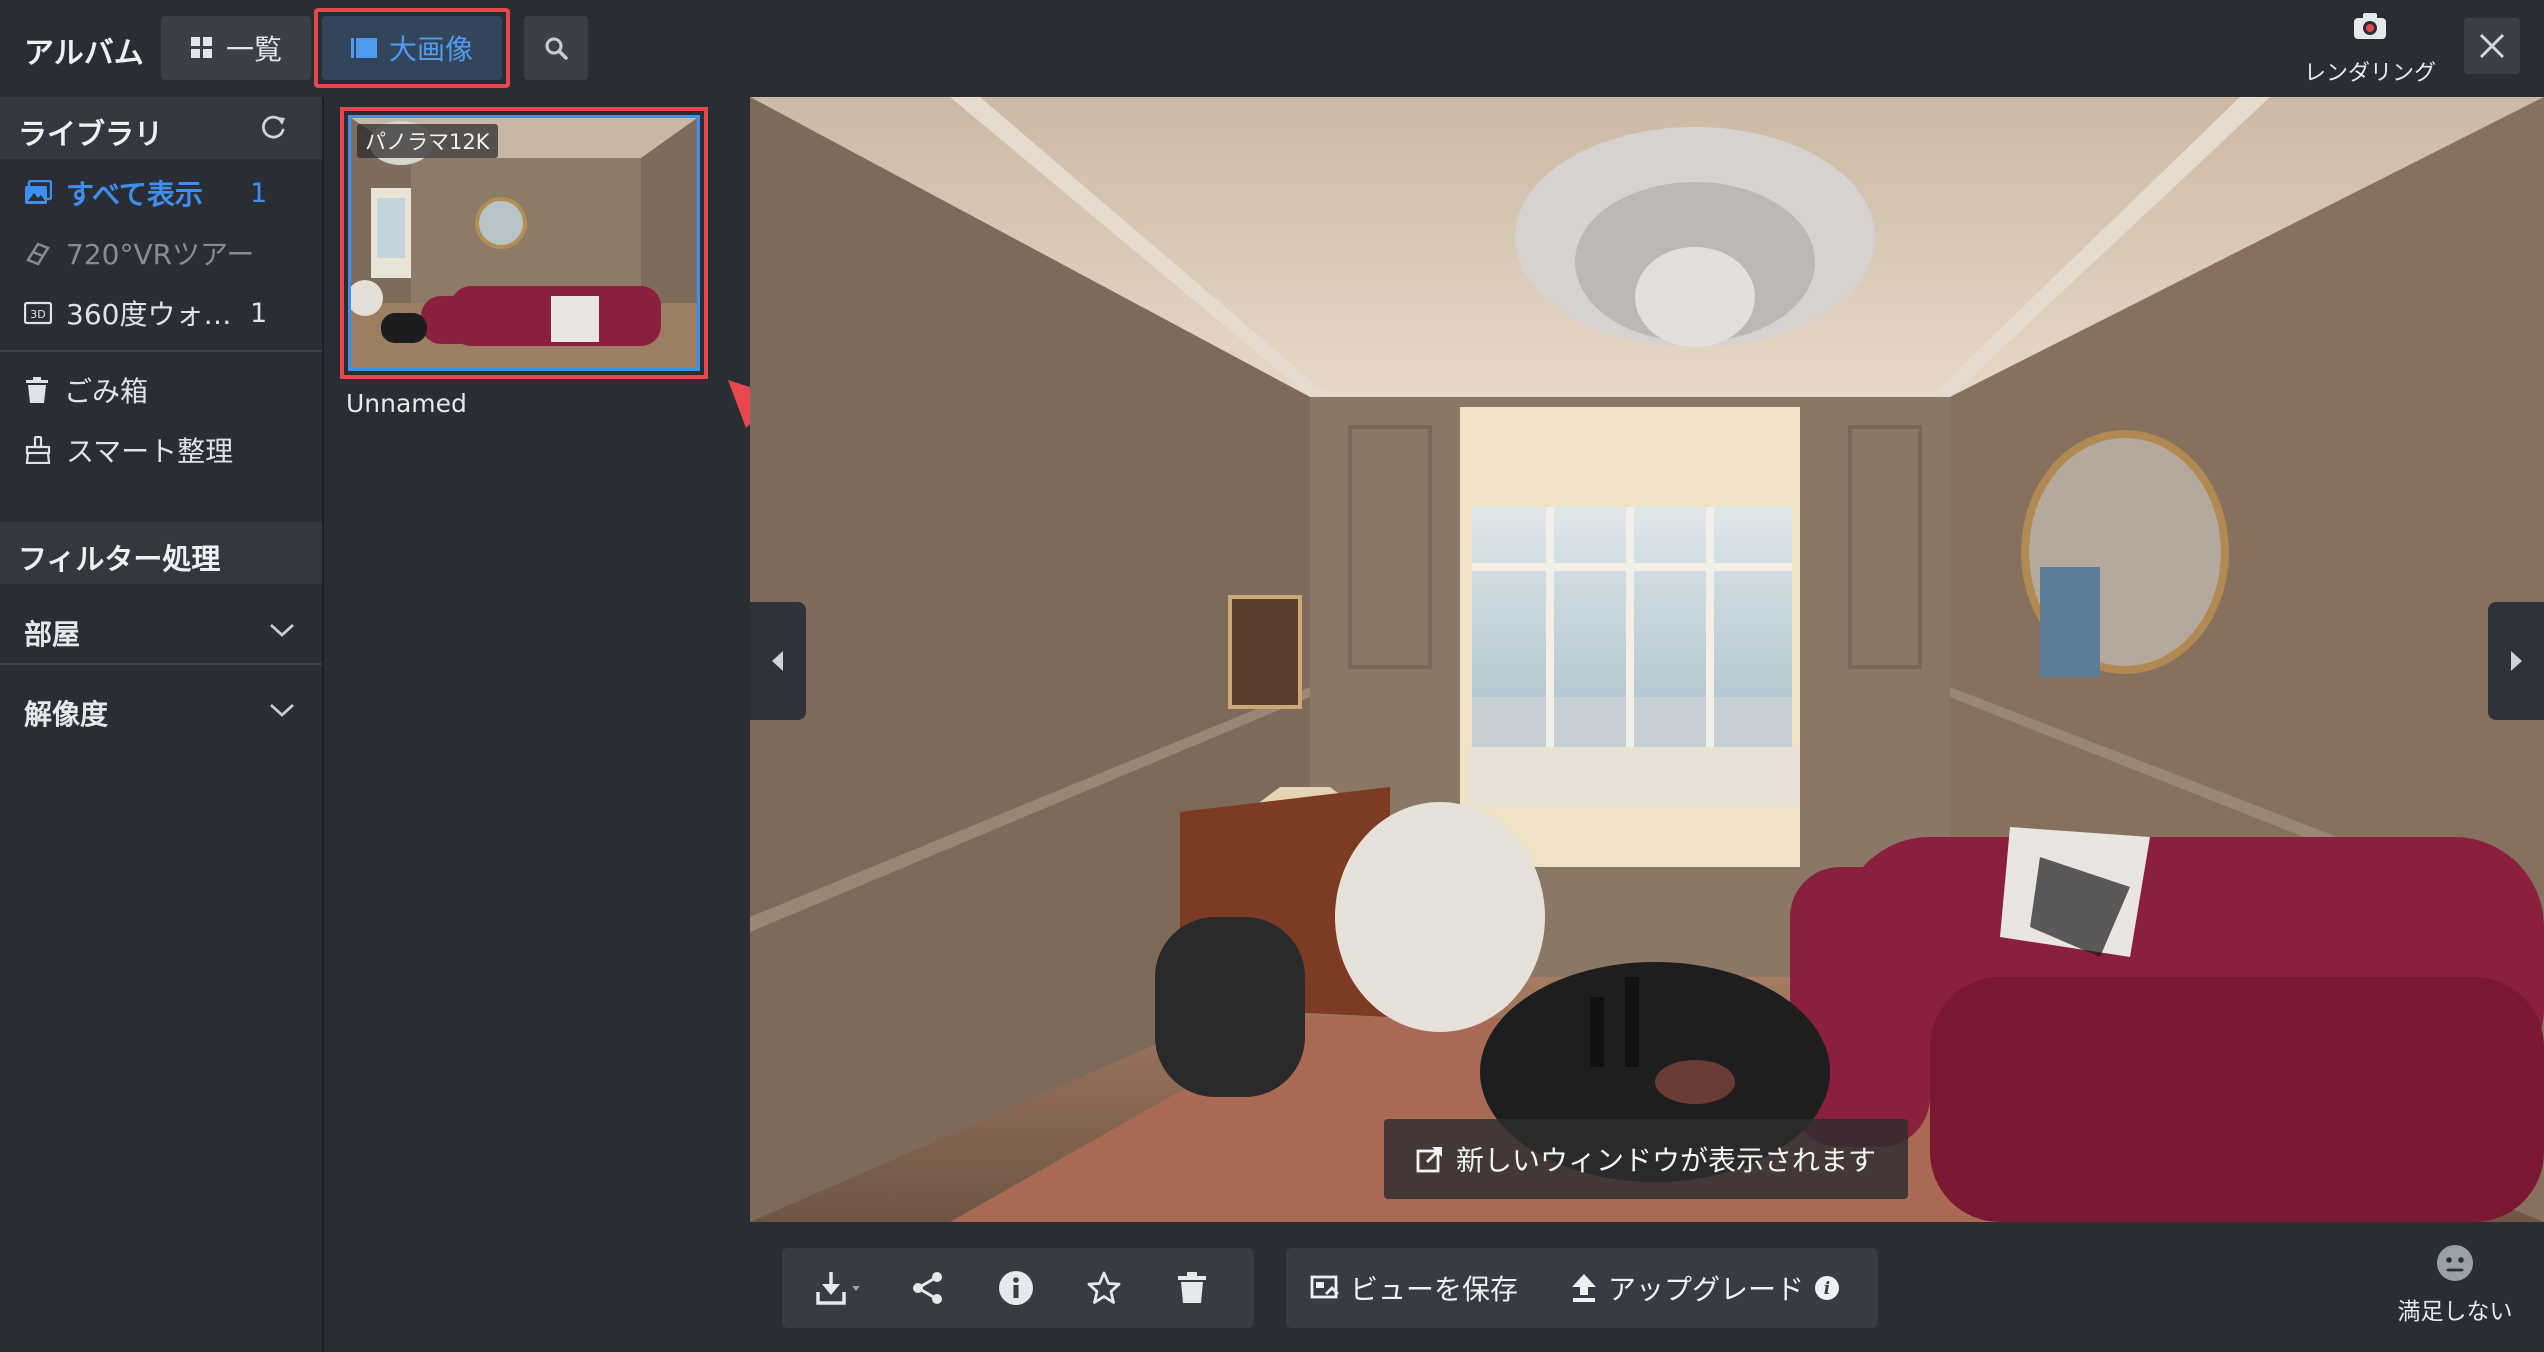 Image resolution: width=2544 pixels, height=1352 pixels. What do you see at coordinates (406, 403) in the screenshot?
I see `thumbnail-name: Unnamed` at bounding box center [406, 403].